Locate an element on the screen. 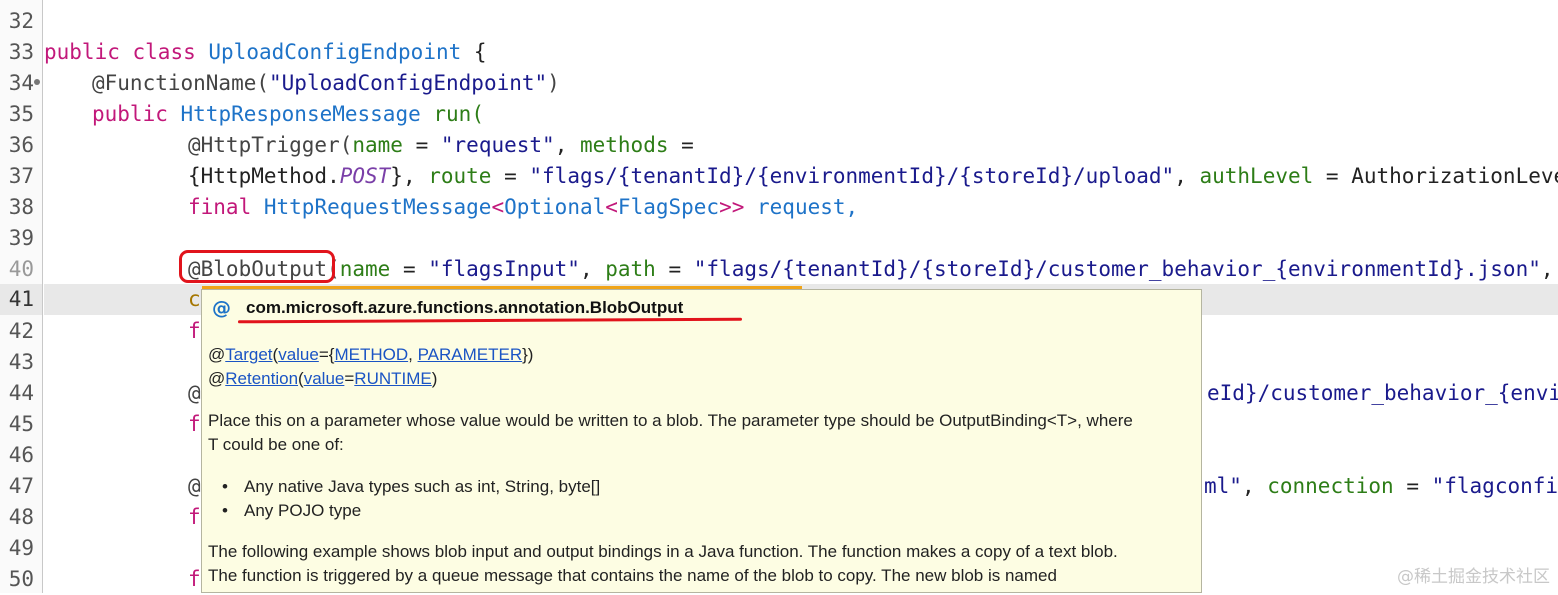 The image size is (1558, 595). attribute-name: methods is located at coordinates (624, 145).